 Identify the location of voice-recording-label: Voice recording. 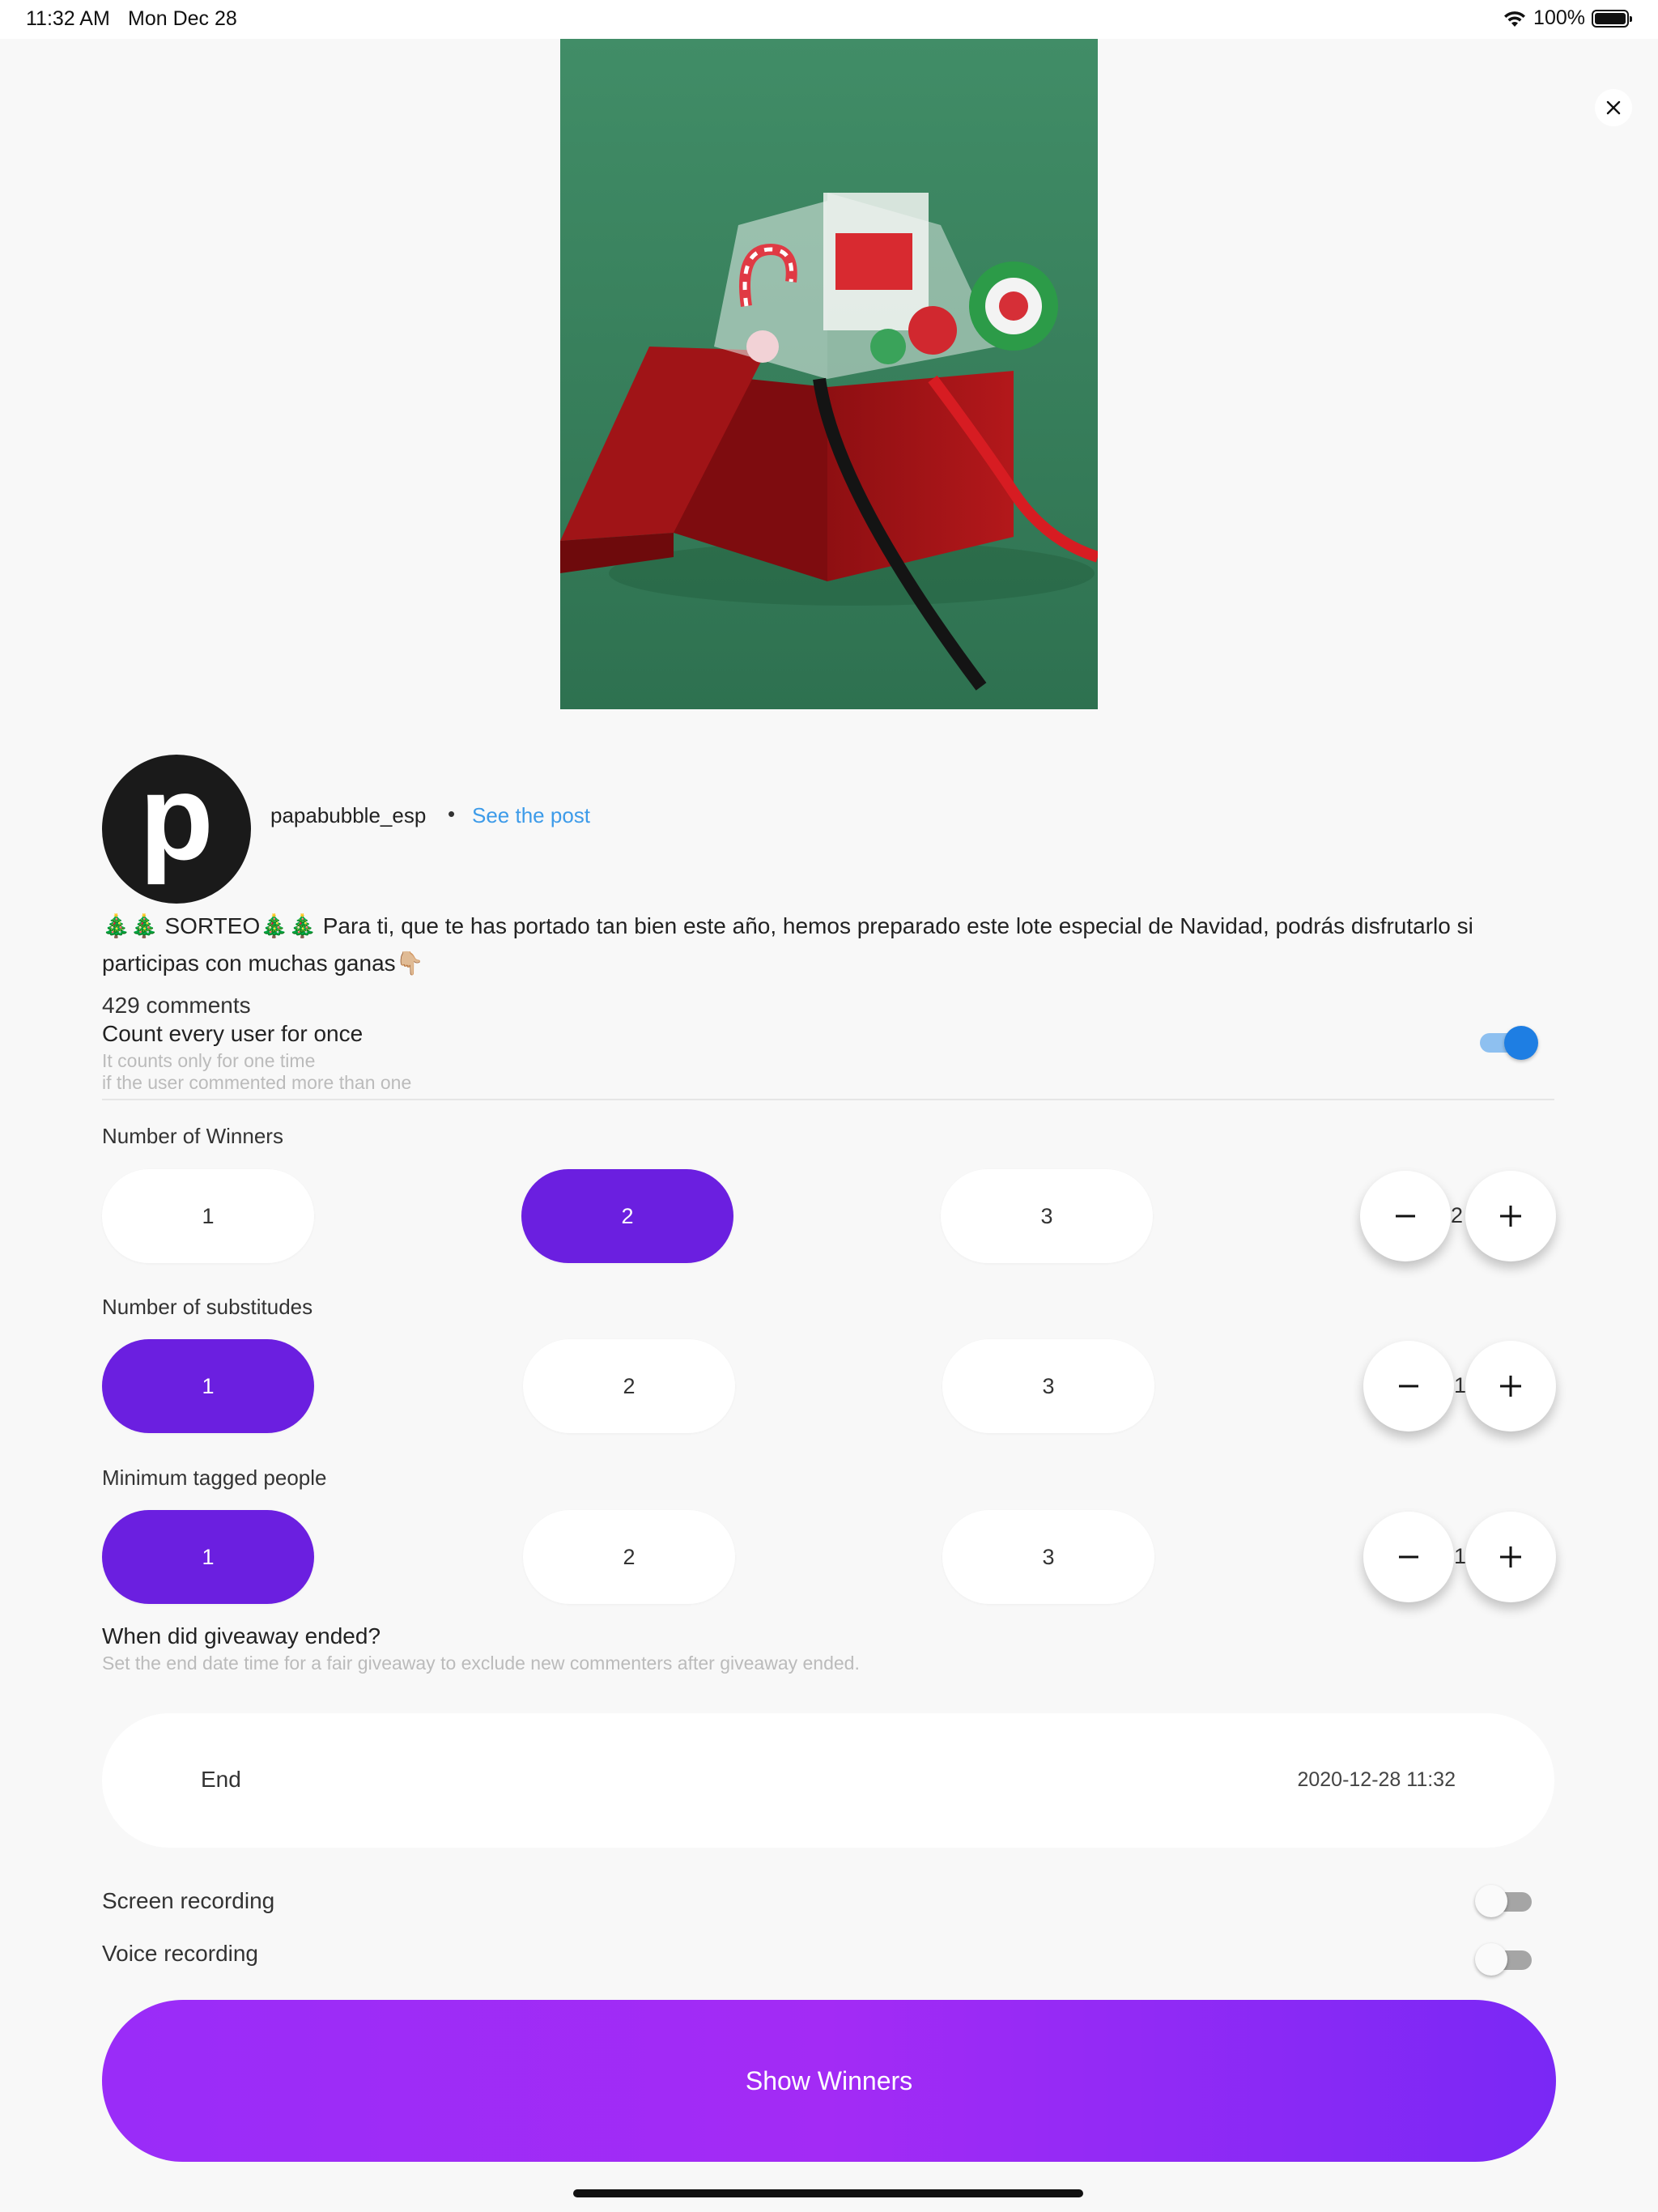
(180, 1954).